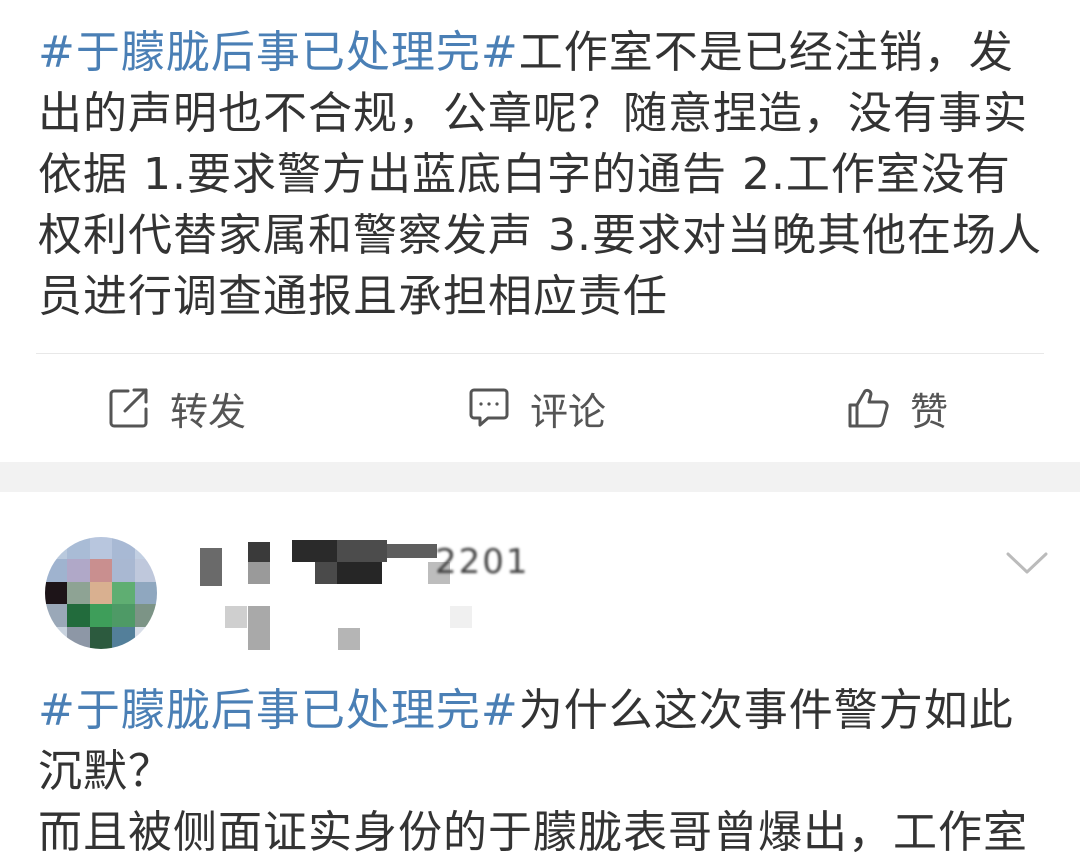  I want to click on avatar, so click(101, 593).